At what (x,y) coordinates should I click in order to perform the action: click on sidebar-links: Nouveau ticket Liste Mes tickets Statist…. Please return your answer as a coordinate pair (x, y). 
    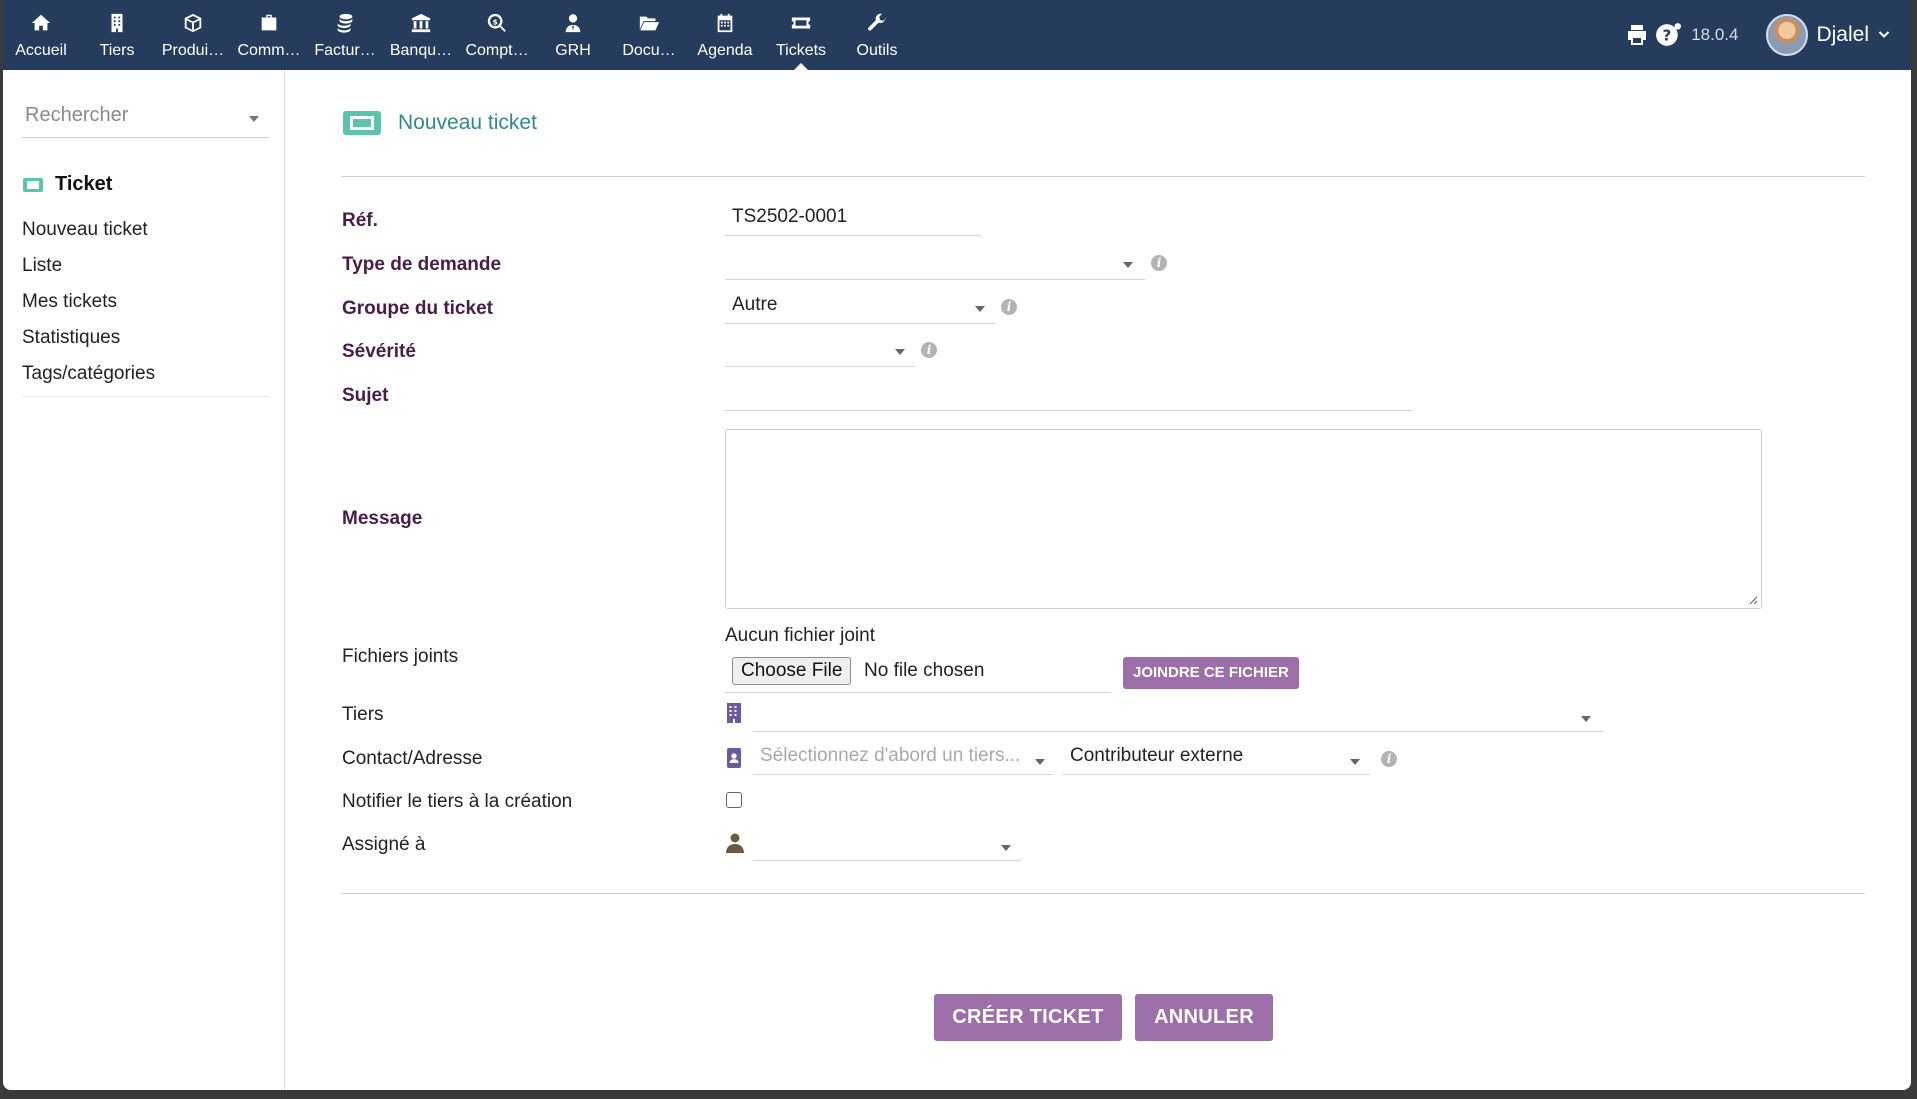
    Looking at the image, I should click on (88, 302).